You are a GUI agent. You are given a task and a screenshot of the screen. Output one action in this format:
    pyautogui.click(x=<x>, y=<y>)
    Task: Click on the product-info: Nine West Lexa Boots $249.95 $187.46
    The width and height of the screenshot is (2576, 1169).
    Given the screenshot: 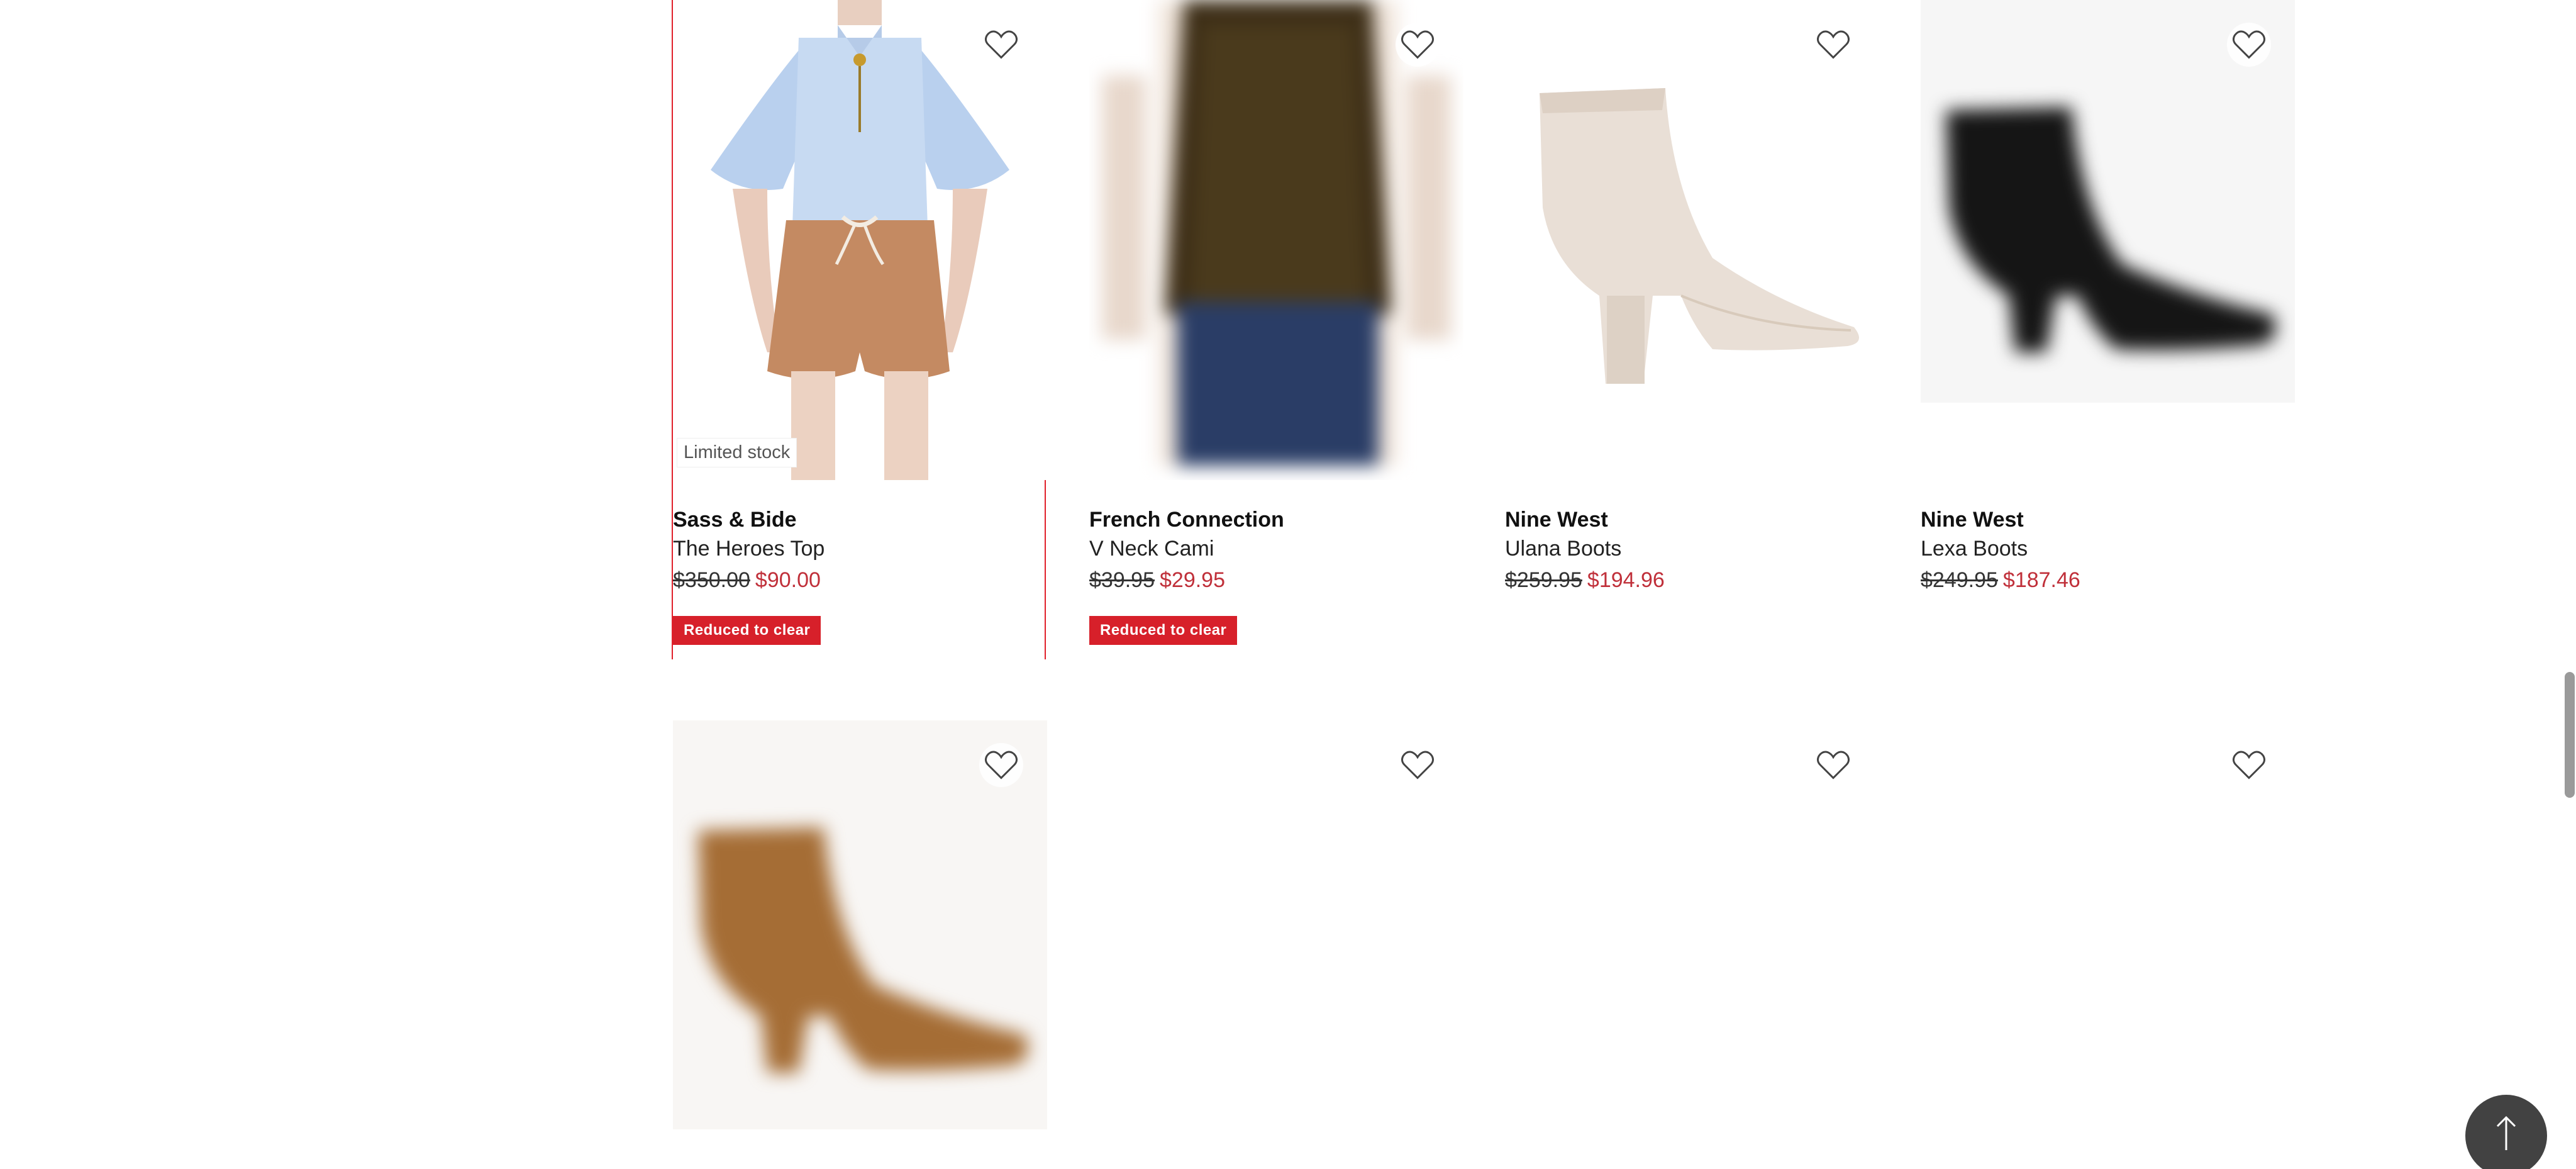 What is the action you would take?
    pyautogui.click(x=2108, y=538)
    